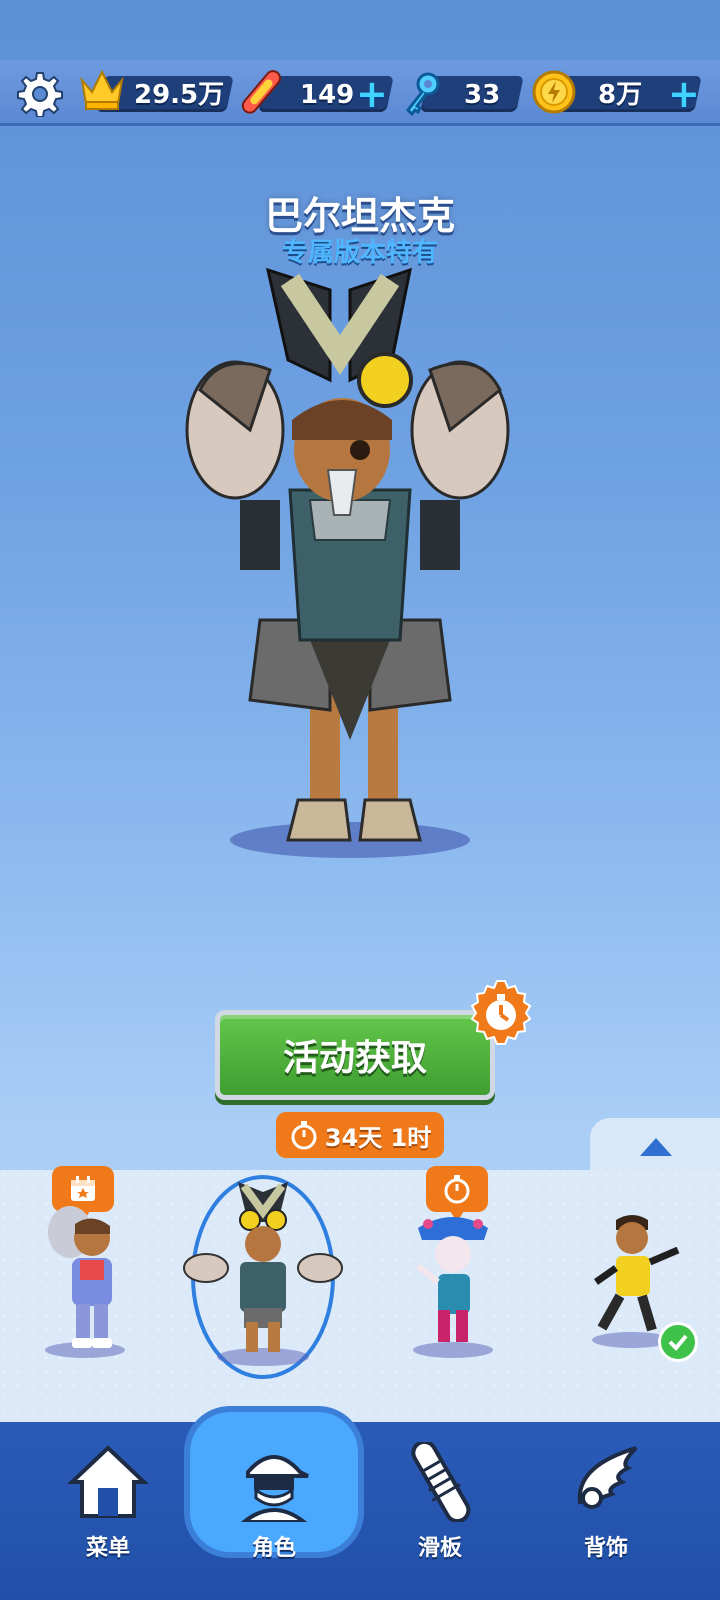 The image size is (720, 1600). What do you see at coordinates (501, 1012) in the screenshot?
I see `stopwatch-badge-icon` at bounding box center [501, 1012].